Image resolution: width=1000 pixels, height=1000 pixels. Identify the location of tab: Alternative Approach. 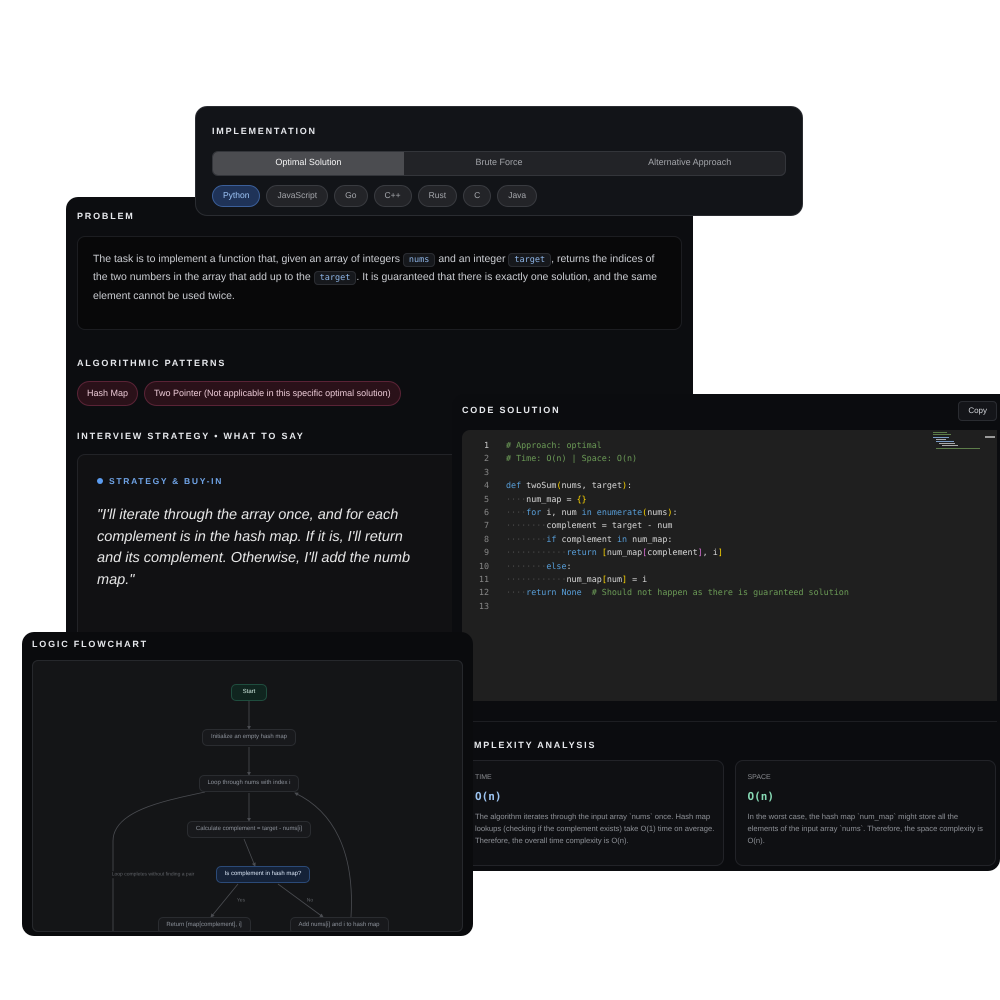
(689, 163).